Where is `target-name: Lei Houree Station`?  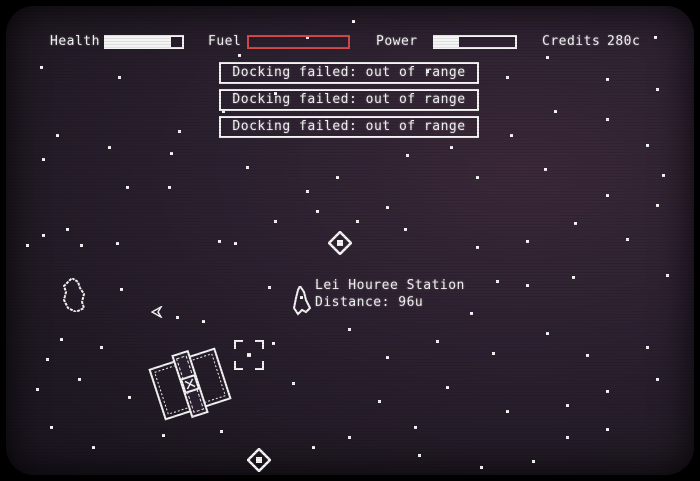
target-name: Lei Houree Station is located at coordinates (390, 285).